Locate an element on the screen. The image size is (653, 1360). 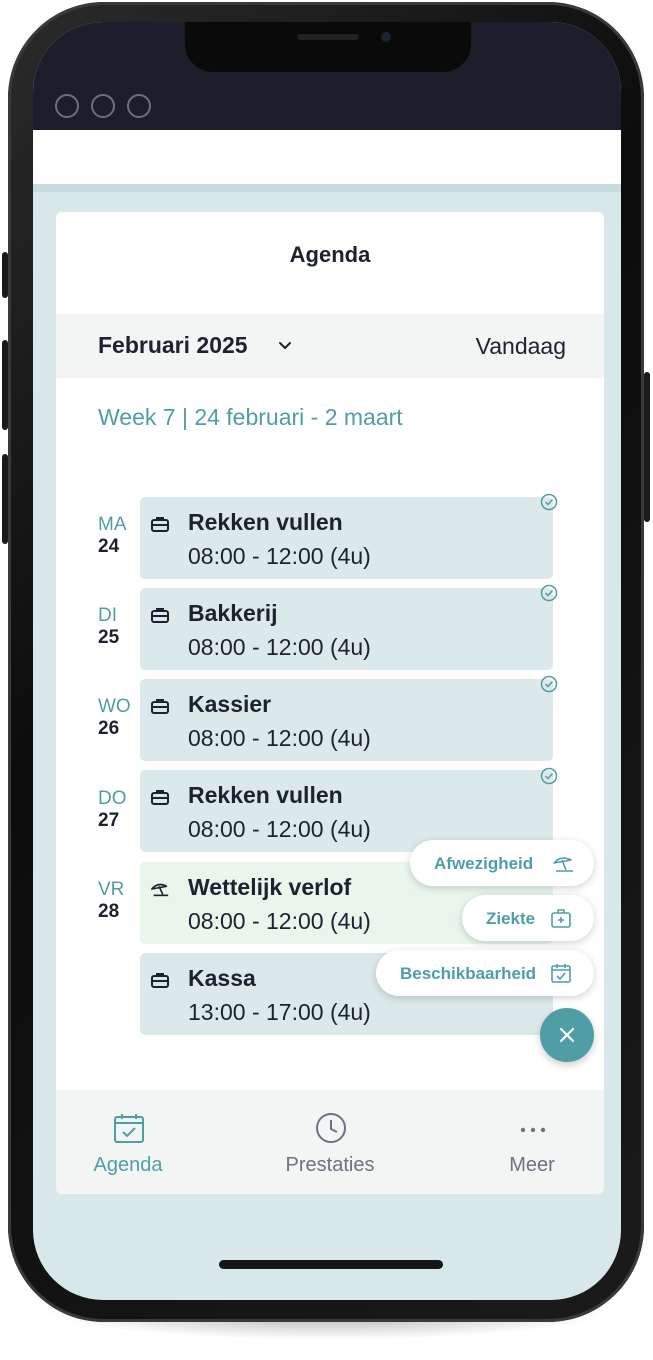
clock-icon is located at coordinates (331, 1128).